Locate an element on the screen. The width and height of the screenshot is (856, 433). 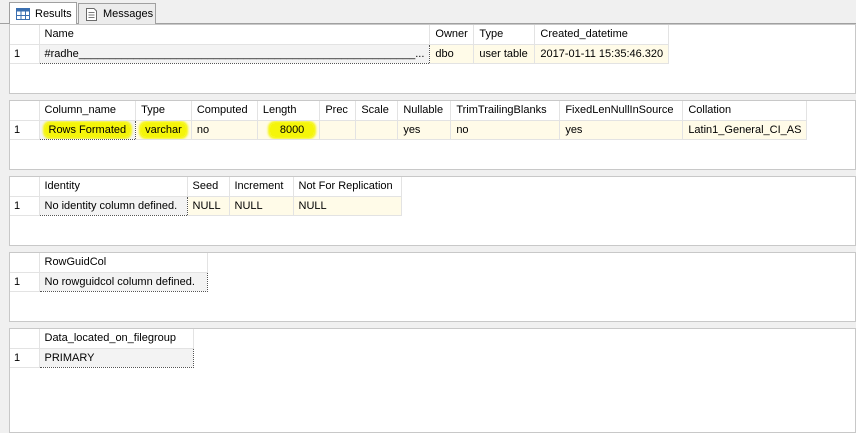
grid-cell: Latin1_General_CI_AS is located at coordinates (745, 130).